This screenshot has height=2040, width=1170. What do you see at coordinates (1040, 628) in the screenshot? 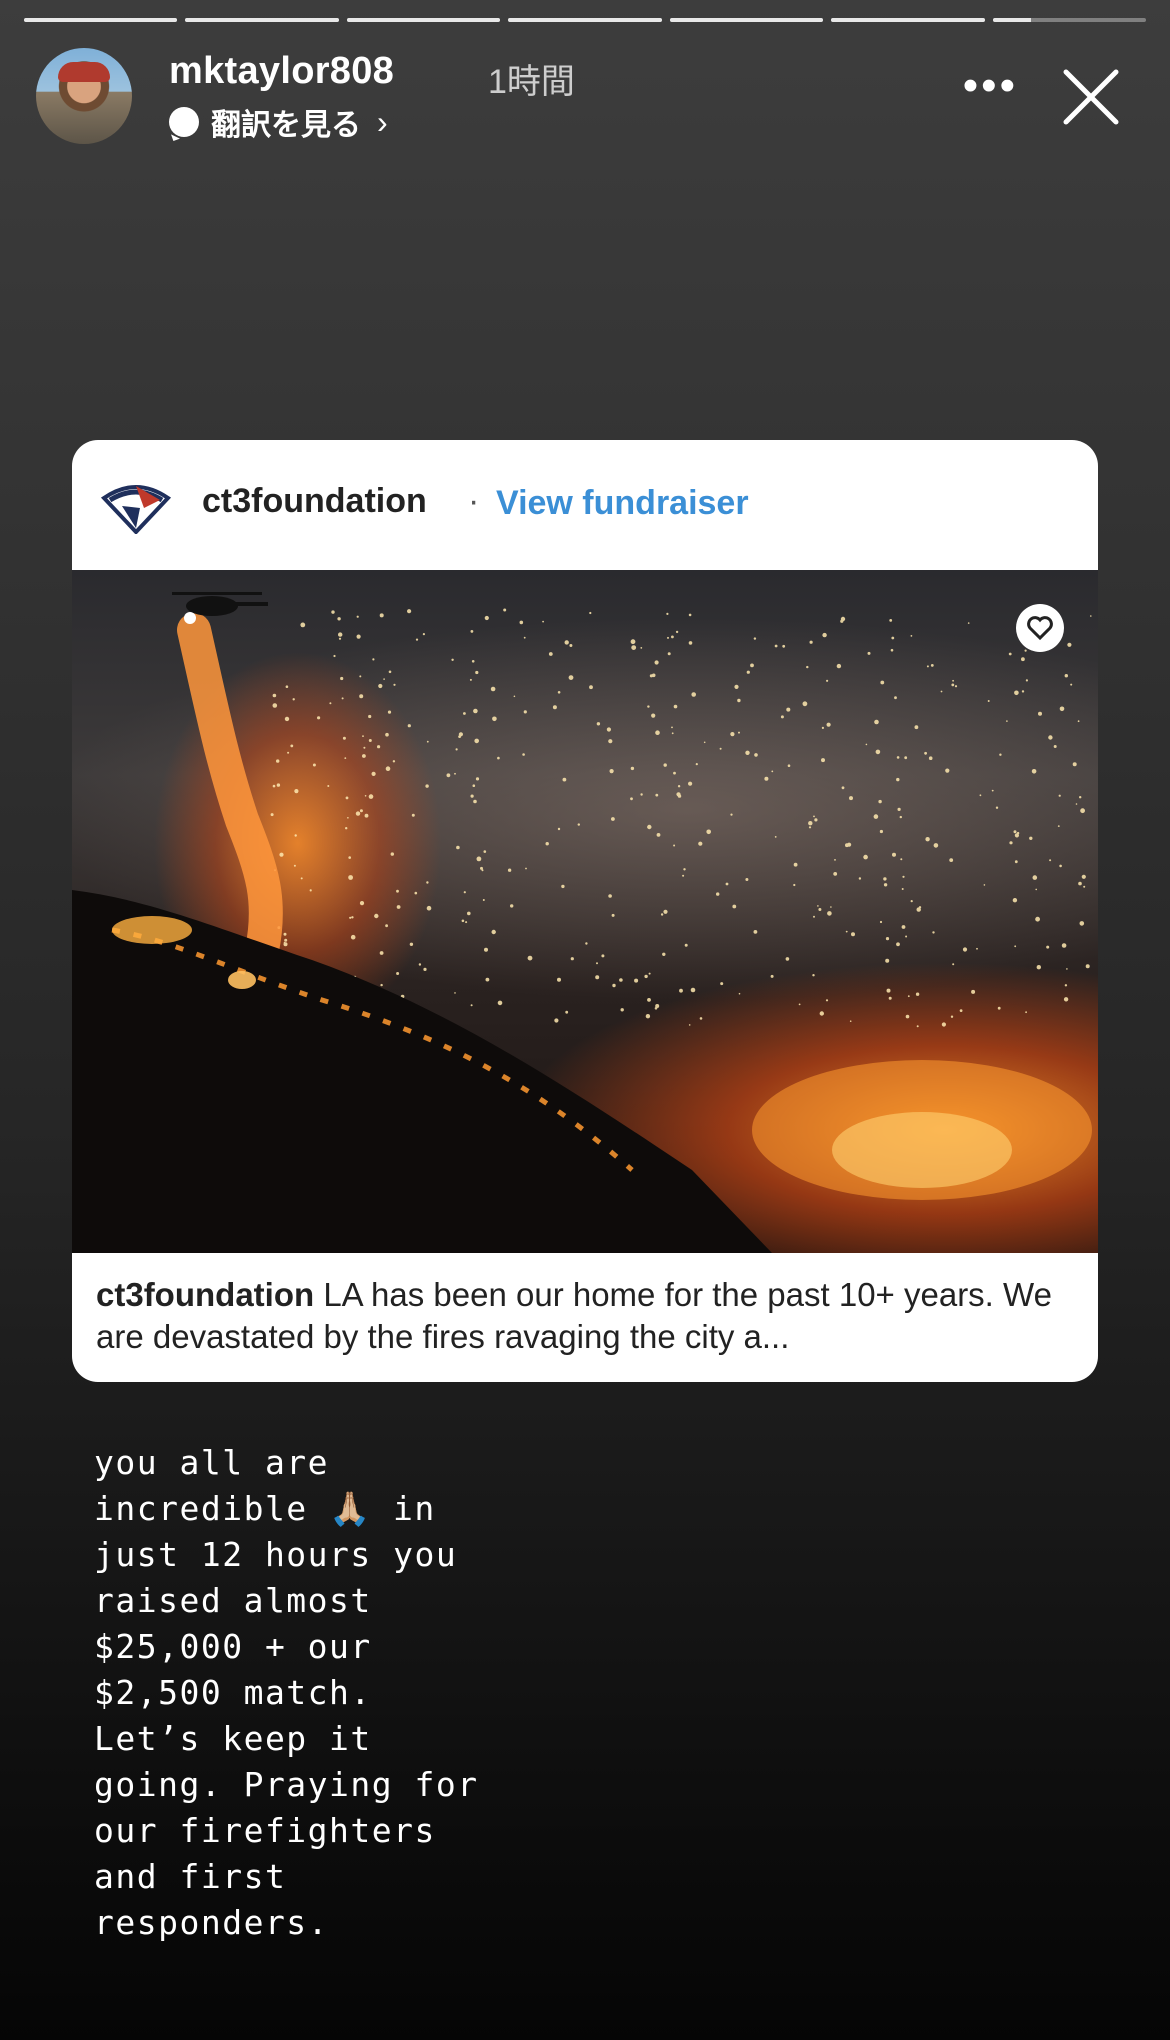
I see `heart-save-icon` at bounding box center [1040, 628].